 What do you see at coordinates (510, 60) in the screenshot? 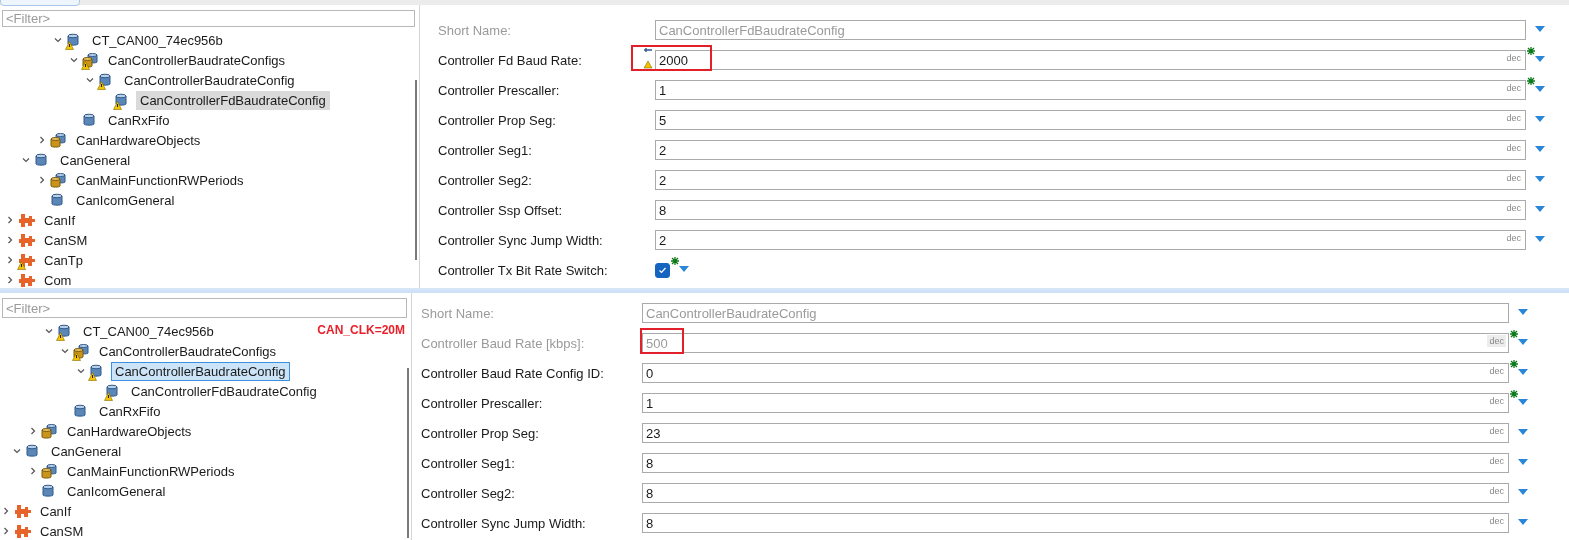
I see `field-label: Controller Fd Baud Rate:` at bounding box center [510, 60].